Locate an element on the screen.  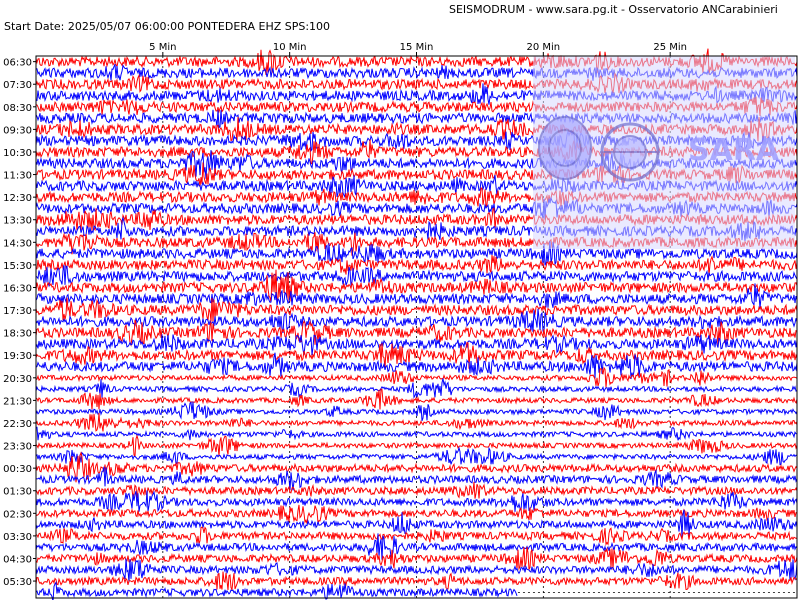
y-tick-label: 18:30 is located at coordinates (17, 334).